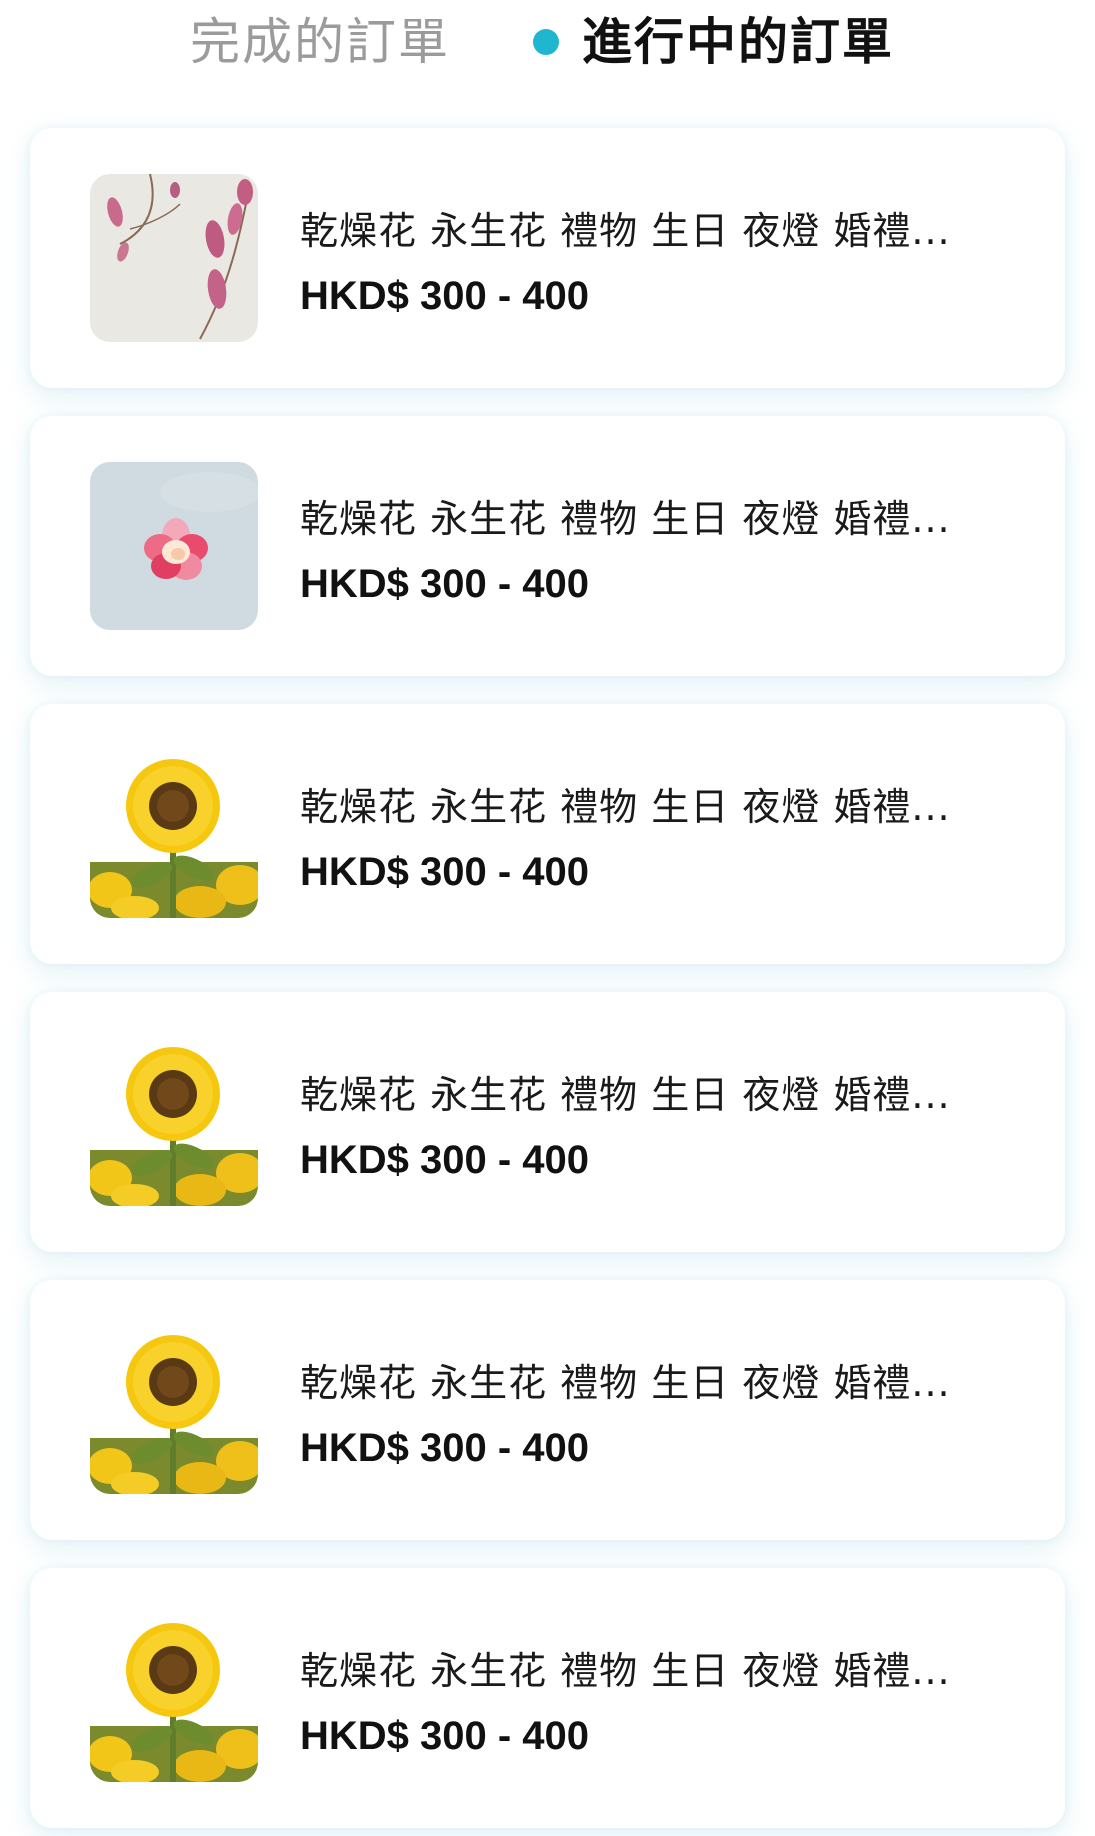  I want to click on tab-completed-orders: 完成的訂單, so click(320, 42).